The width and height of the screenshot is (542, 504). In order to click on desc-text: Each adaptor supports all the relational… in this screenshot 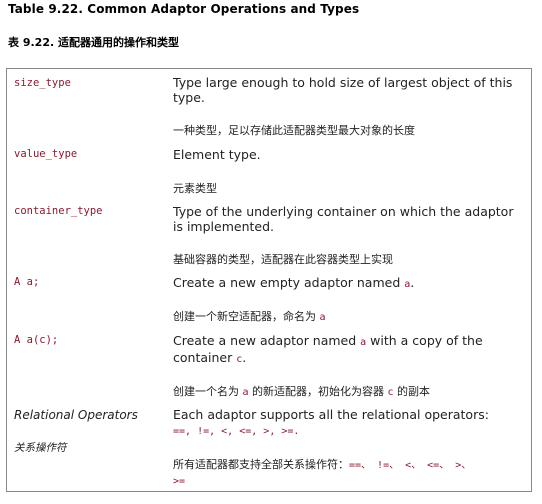, I will do `click(331, 414)`.